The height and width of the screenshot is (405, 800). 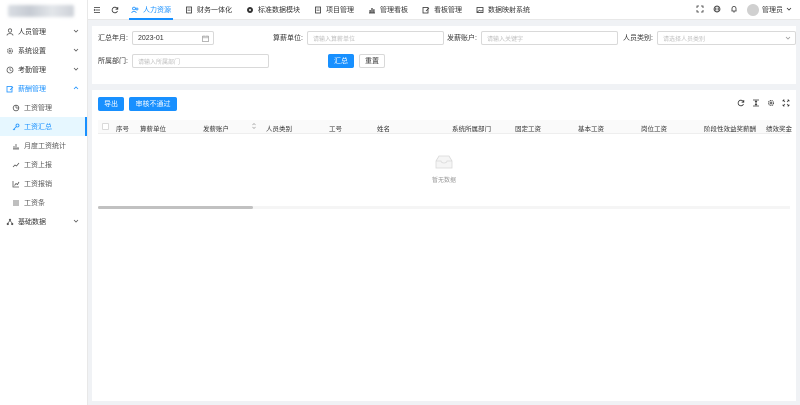 What do you see at coordinates (638, 38) in the screenshot?
I see `type-label: 人员类别:` at bounding box center [638, 38].